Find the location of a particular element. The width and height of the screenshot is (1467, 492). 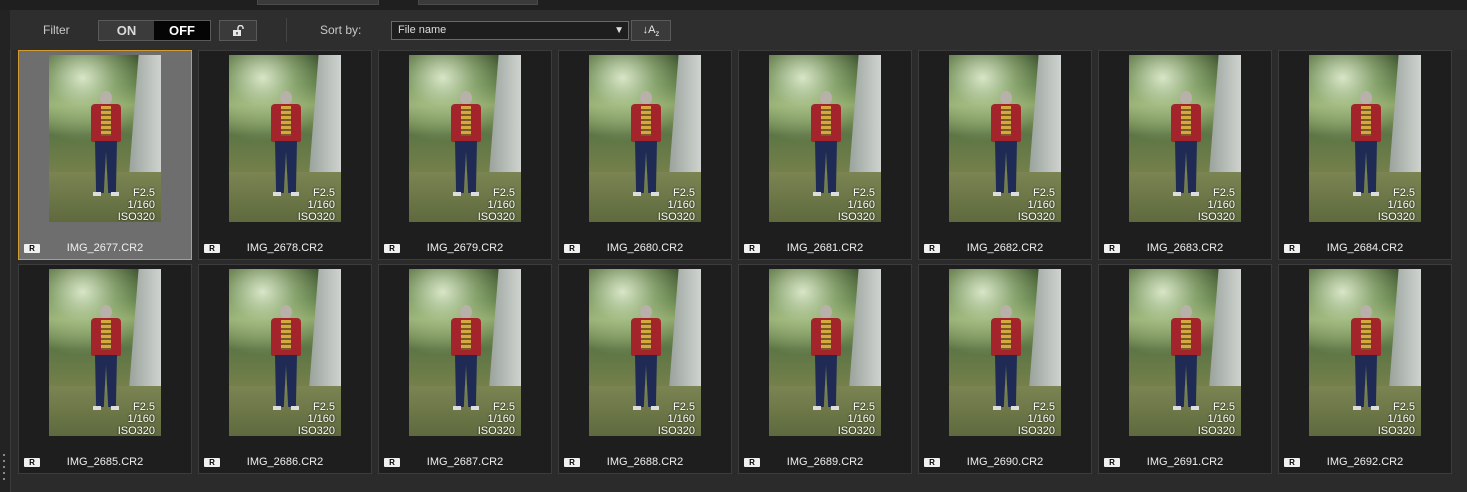

thumbnail-cell: F2.5 1/160 ISO320 R IMG_2677.CR2 is located at coordinates (105, 155).